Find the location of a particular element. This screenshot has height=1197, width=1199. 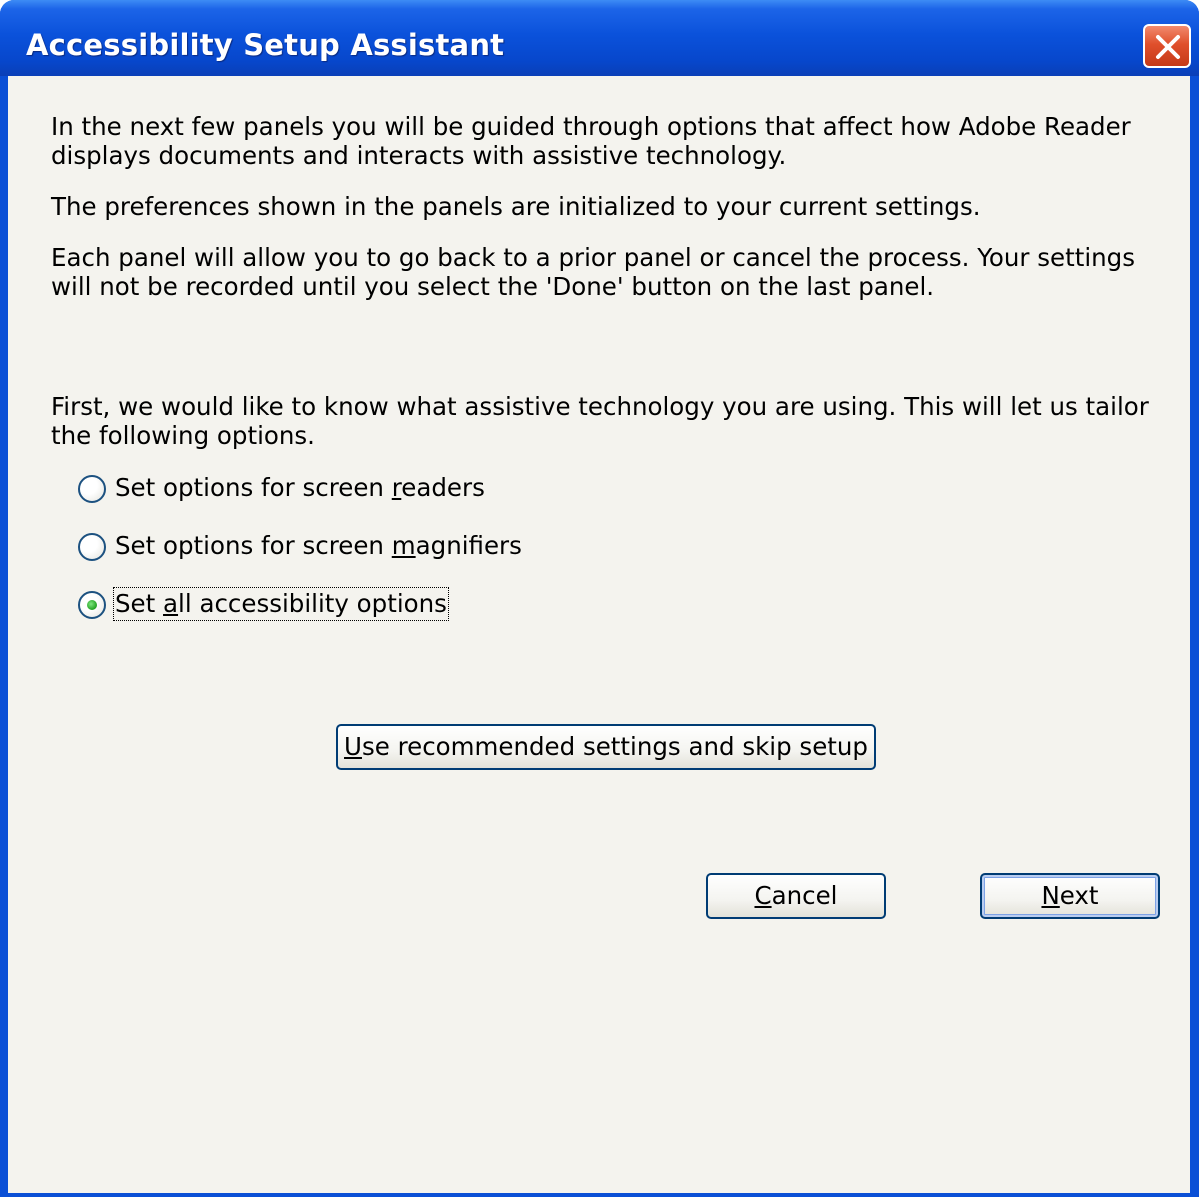

radio-screen-readers: Set options for screen readers is located at coordinates (288, 492).